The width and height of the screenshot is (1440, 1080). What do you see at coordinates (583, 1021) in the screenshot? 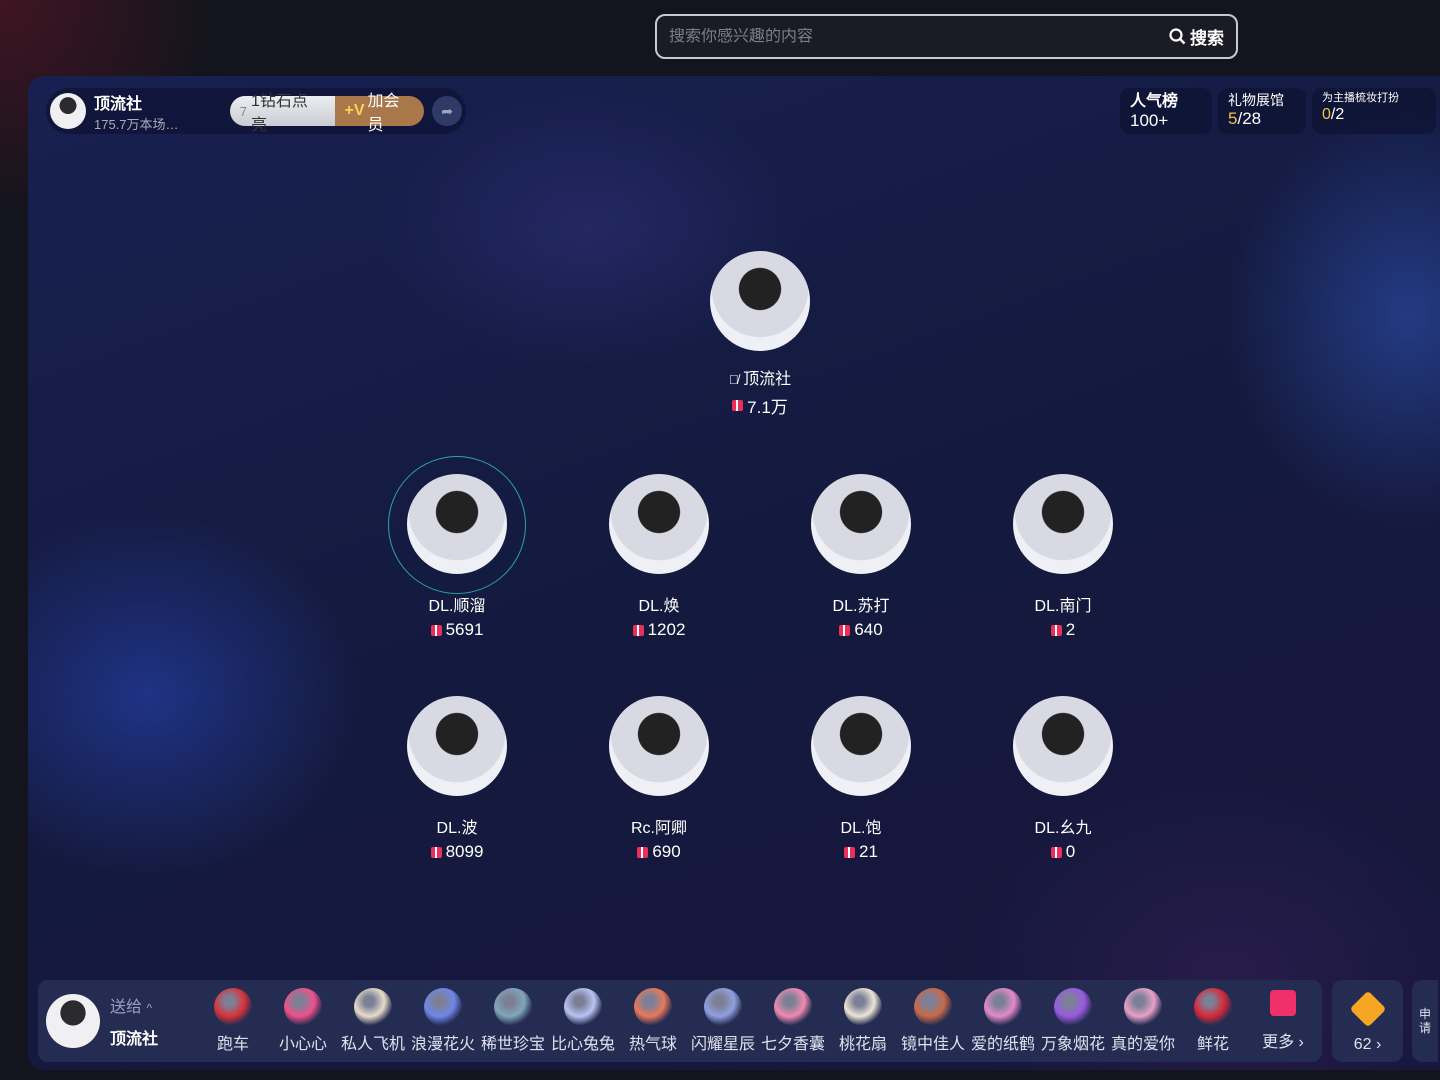
I see `gift-item: 比心兔兔` at bounding box center [583, 1021].